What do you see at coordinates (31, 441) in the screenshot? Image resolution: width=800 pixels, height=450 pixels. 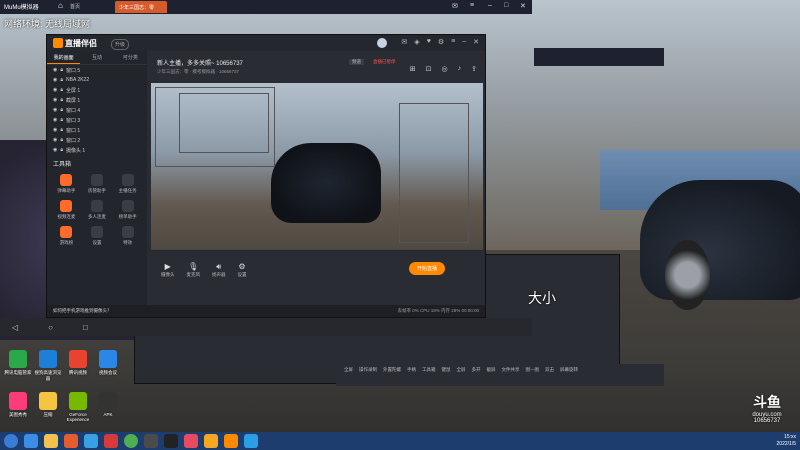 I see `ie-icon` at bounding box center [31, 441].